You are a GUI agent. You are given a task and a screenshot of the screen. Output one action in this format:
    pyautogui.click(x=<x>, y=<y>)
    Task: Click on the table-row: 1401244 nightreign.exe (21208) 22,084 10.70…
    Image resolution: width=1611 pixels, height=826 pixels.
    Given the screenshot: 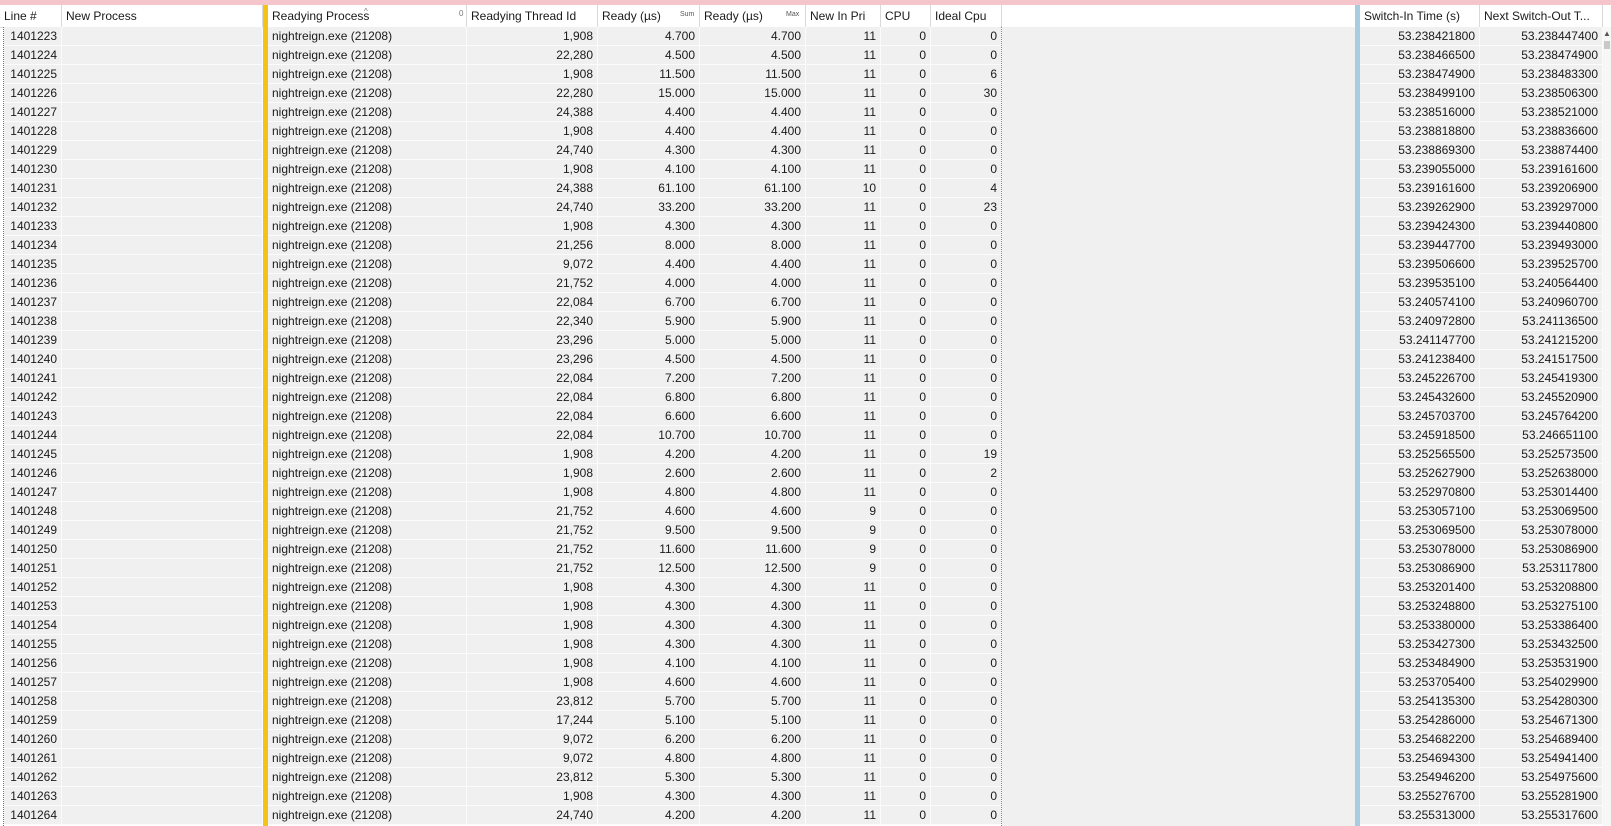 What is the action you would take?
    pyautogui.click(x=805, y=435)
    